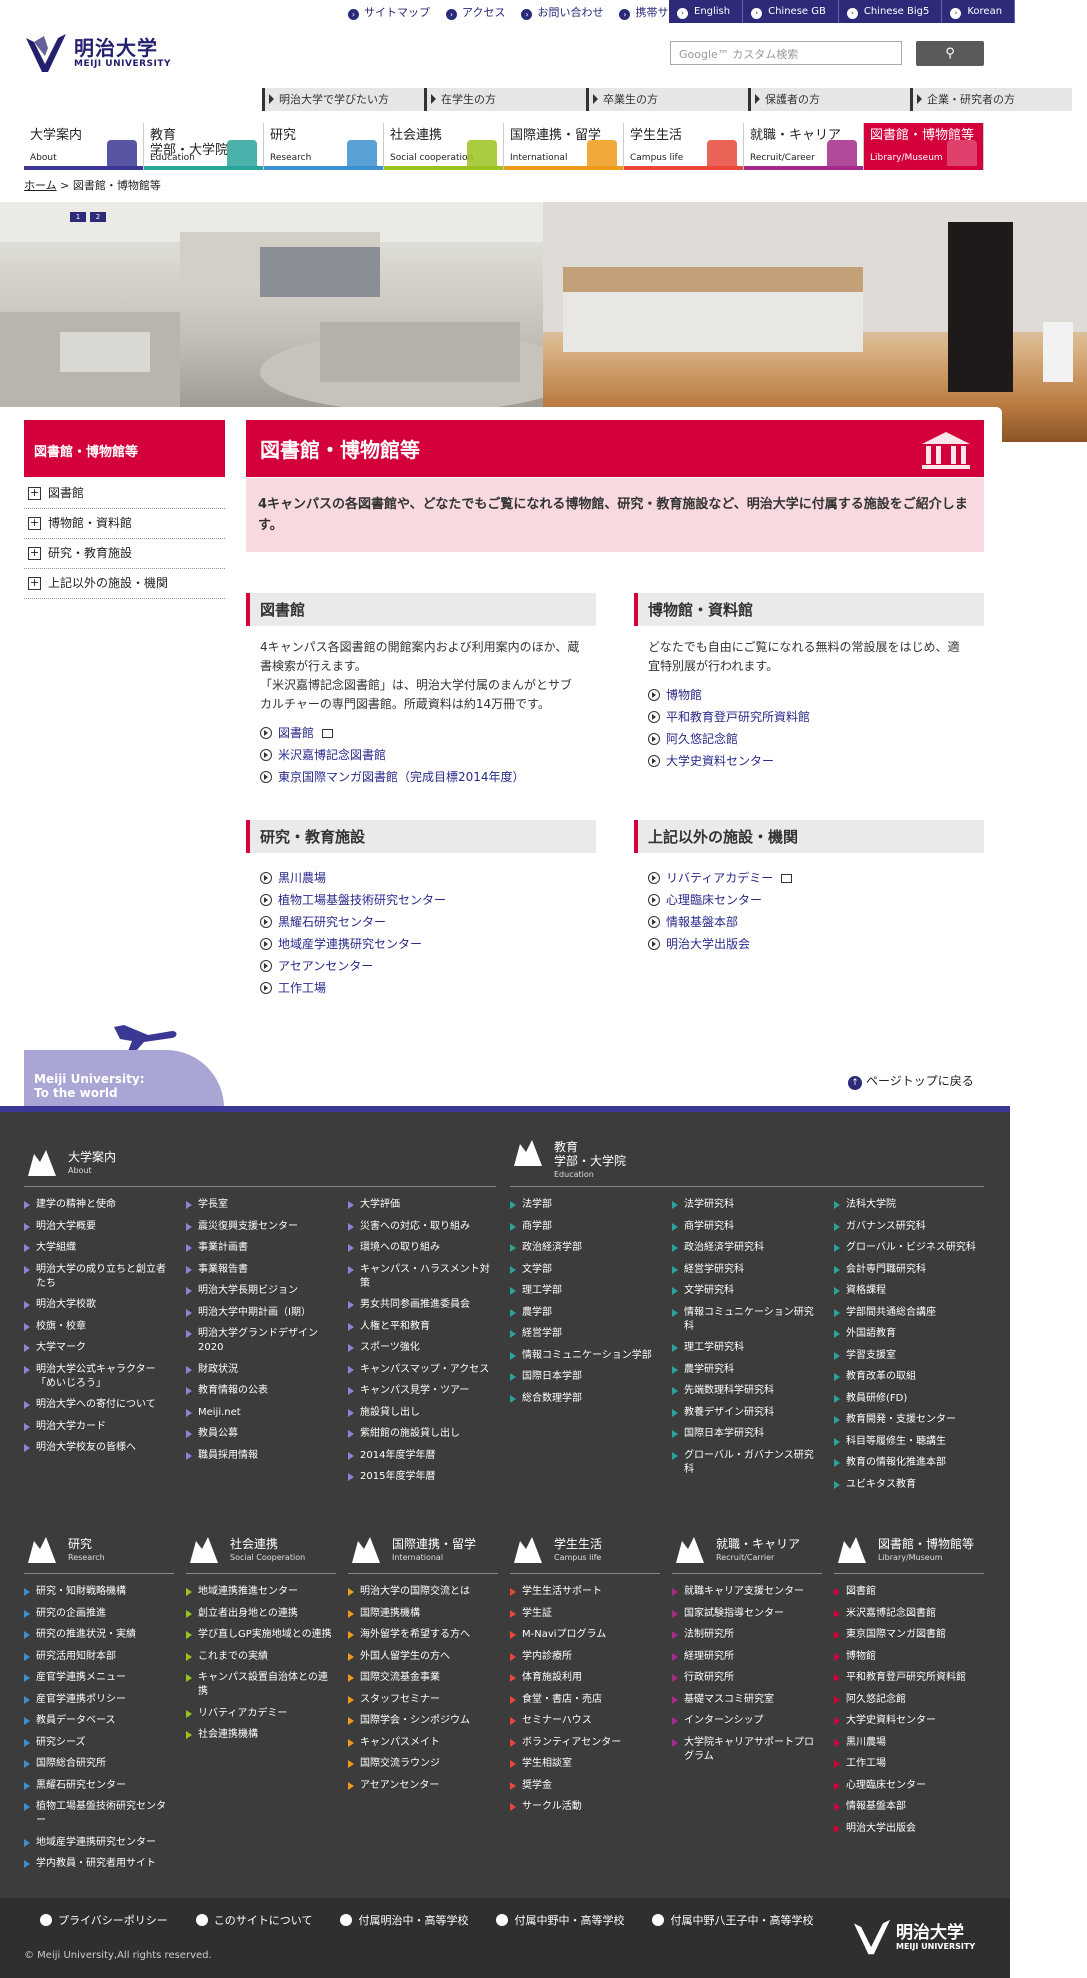 The width and height of the screenshot is (1087, 1978). What do you see at coordinates (261, 1370) in the screenshot?
I see `footer-link: 財政状況` at bounding box center [261, 1370].